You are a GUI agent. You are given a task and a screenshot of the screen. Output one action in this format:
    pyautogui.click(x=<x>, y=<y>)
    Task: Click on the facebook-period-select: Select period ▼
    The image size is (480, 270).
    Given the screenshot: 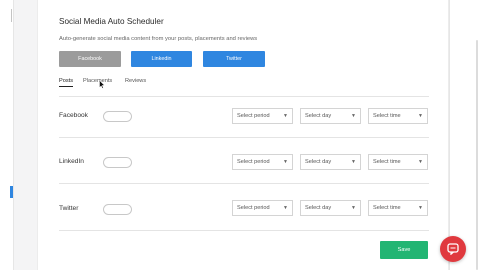 What is the action you would take?
    pyautogui.click(x=262, y=116)
    